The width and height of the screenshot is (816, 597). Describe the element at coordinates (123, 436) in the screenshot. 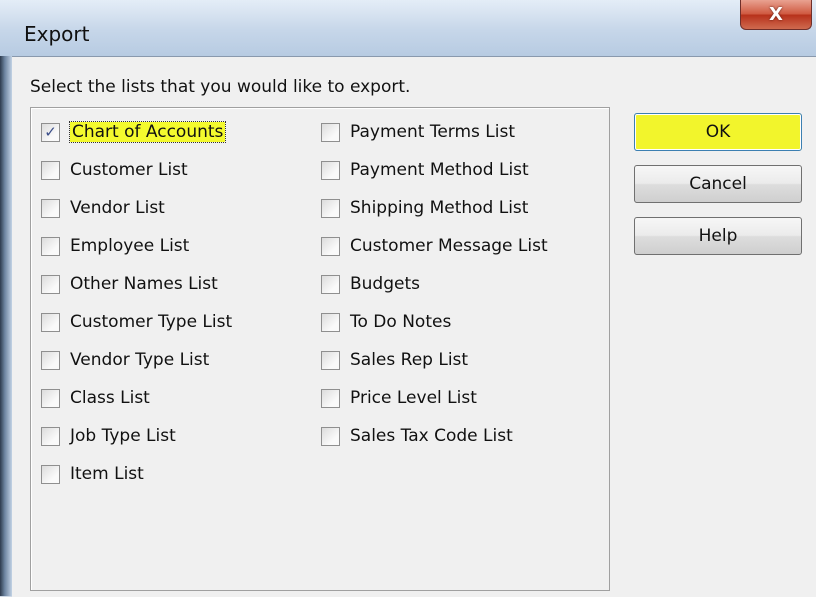

I see `item-label: Job Type List` at that location.